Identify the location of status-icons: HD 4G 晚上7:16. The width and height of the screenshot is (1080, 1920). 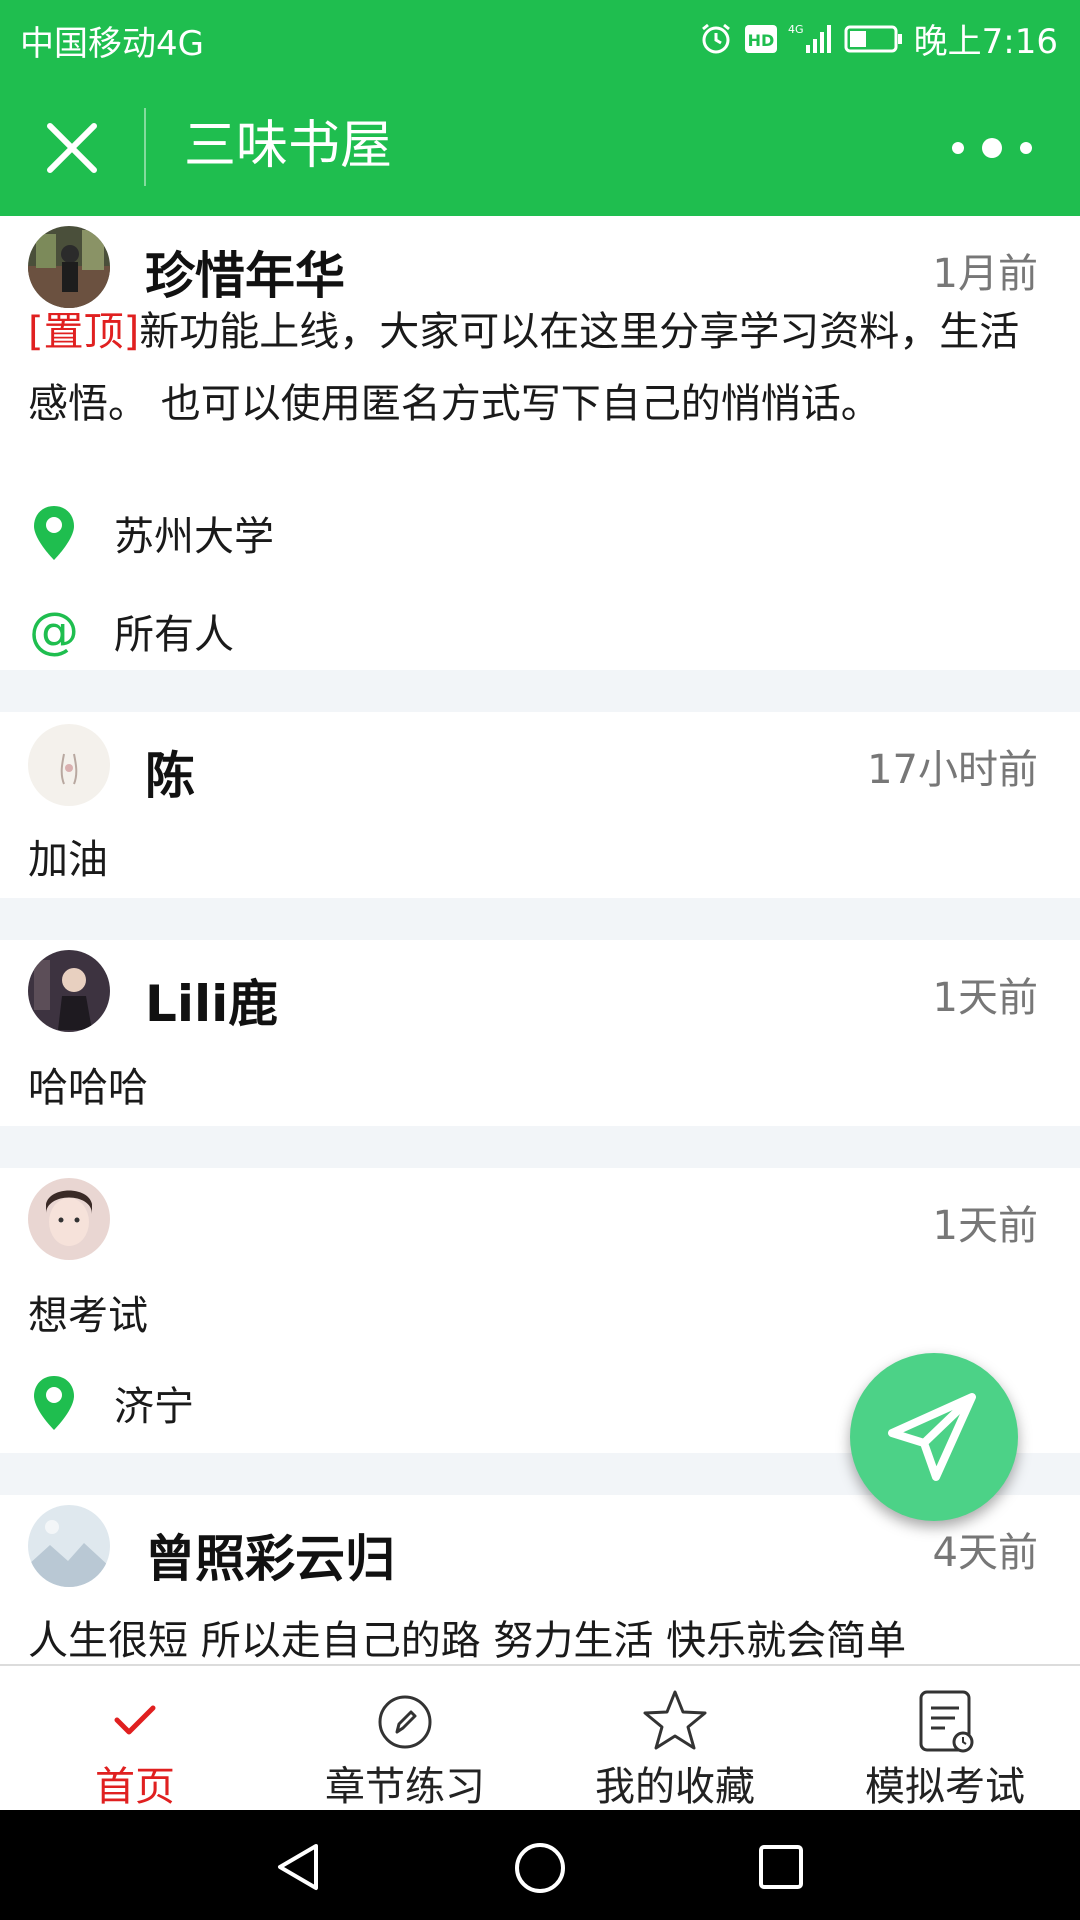
(878, 38).